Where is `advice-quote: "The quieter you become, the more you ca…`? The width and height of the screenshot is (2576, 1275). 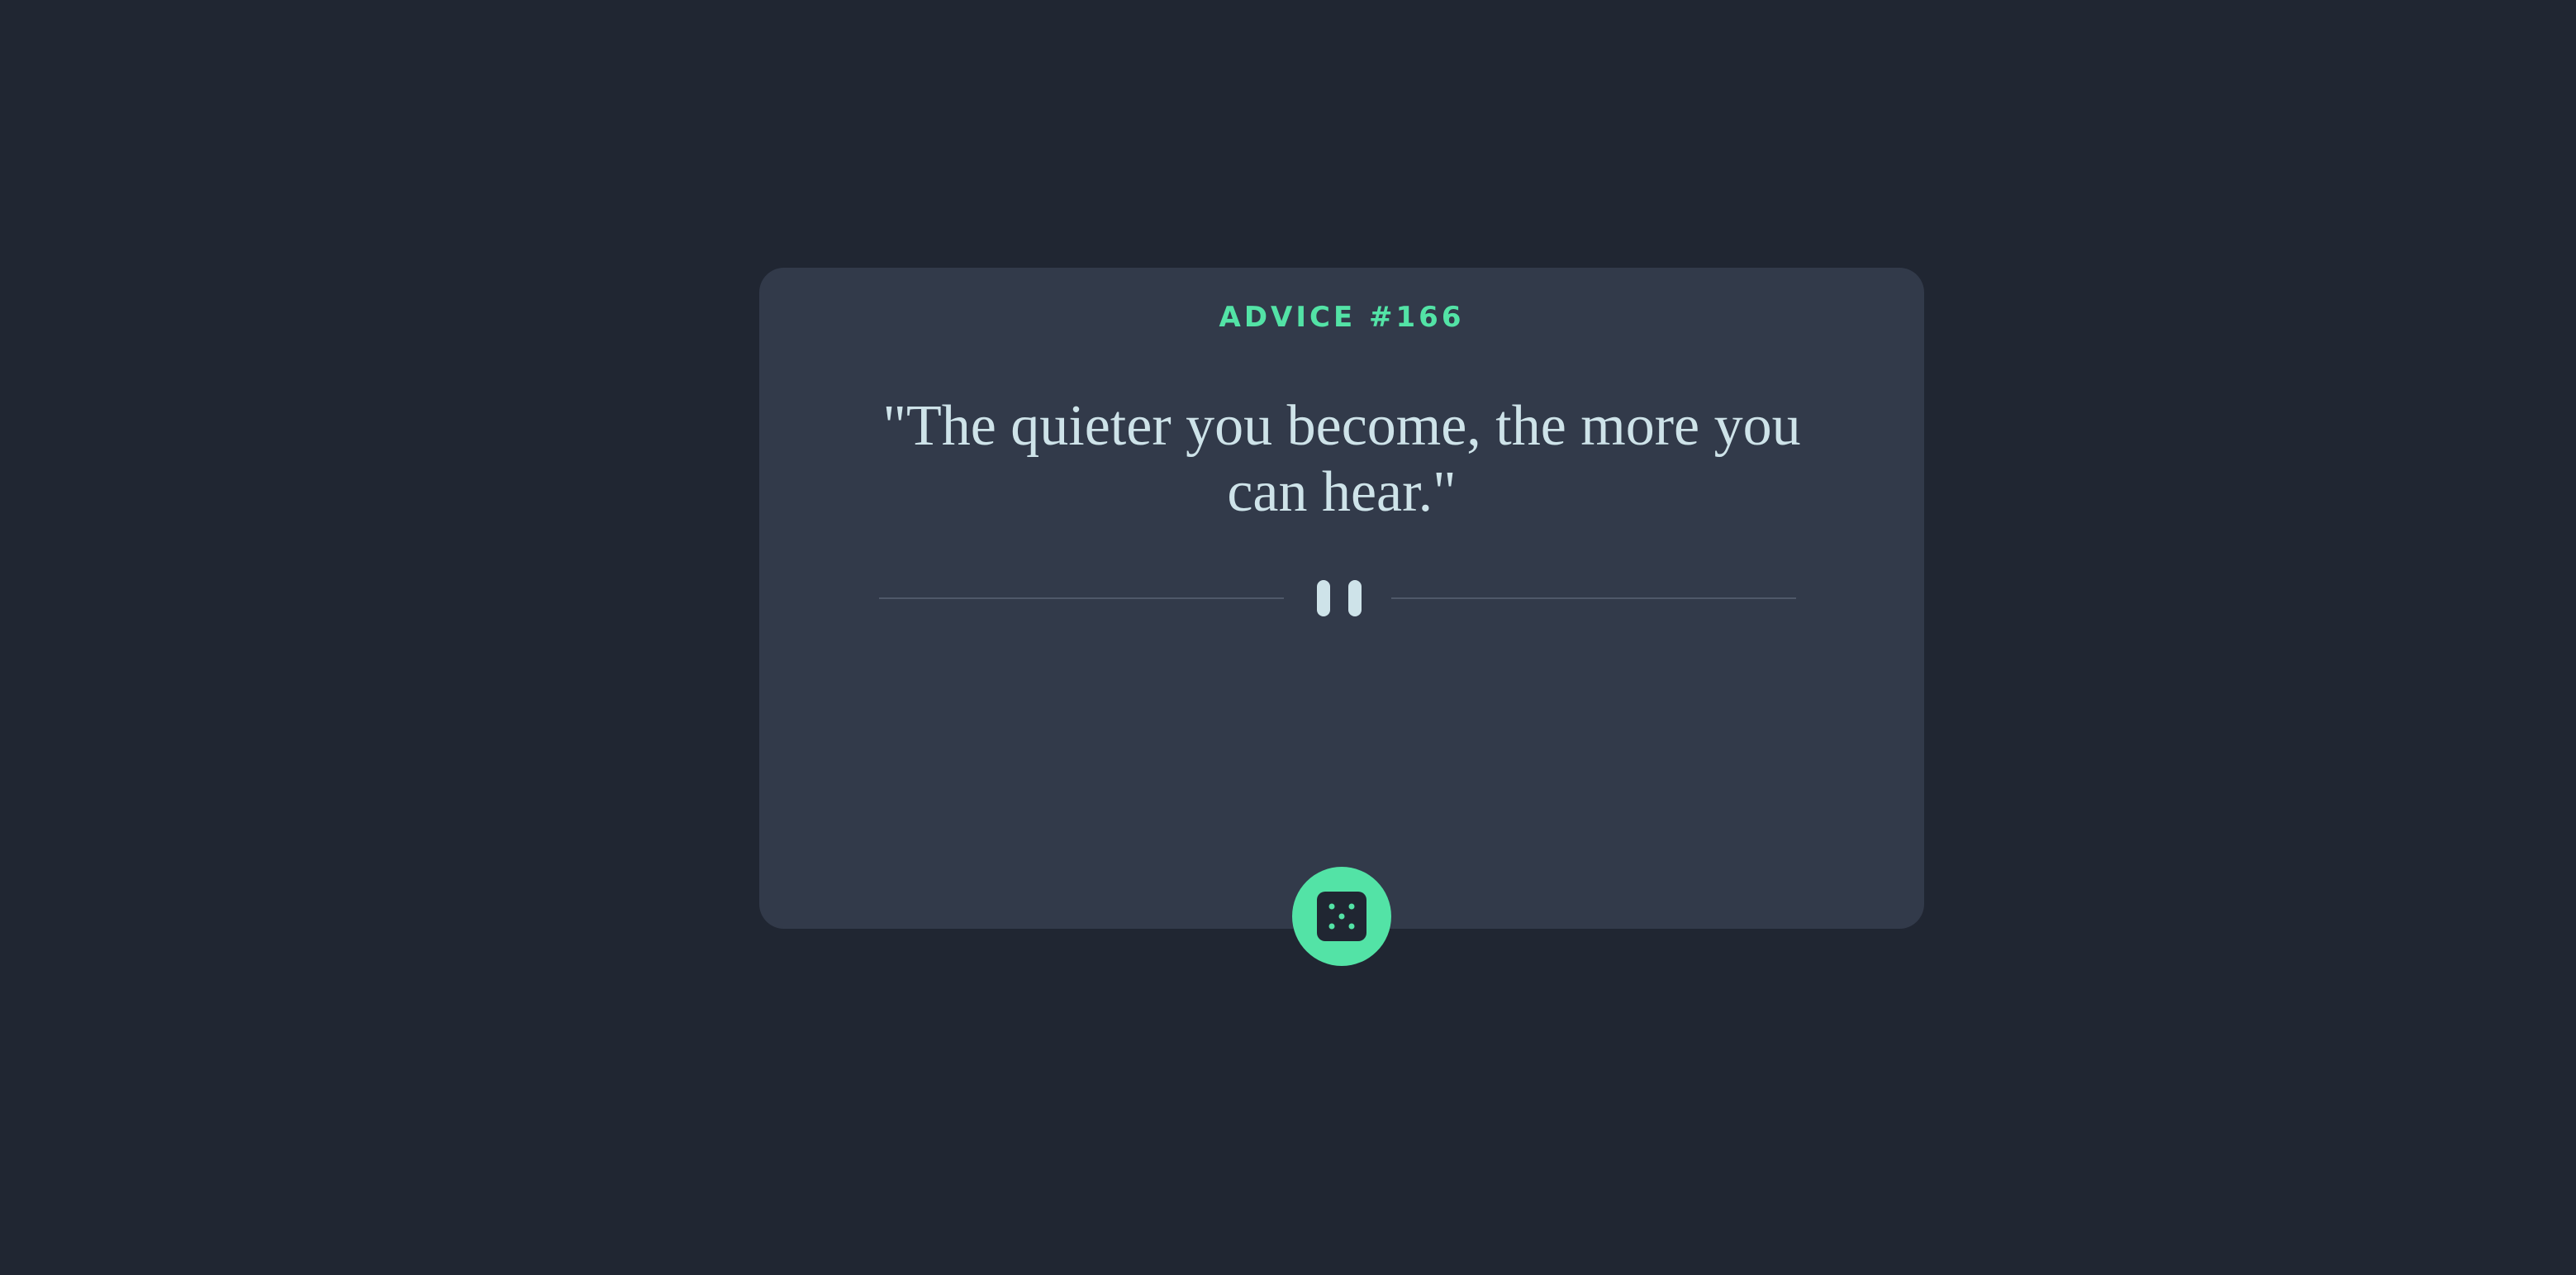
advice-quote: "The quieter you become, the more you ca… is located at coordinates (1341, 459).